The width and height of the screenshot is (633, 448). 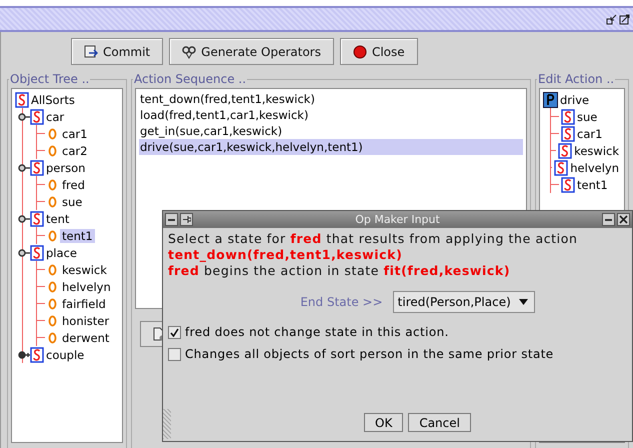 What do you see at coordinates (86, 287) in the screenshot?
I see `tree-node: helvelyn` at bounding box center [86, 287].